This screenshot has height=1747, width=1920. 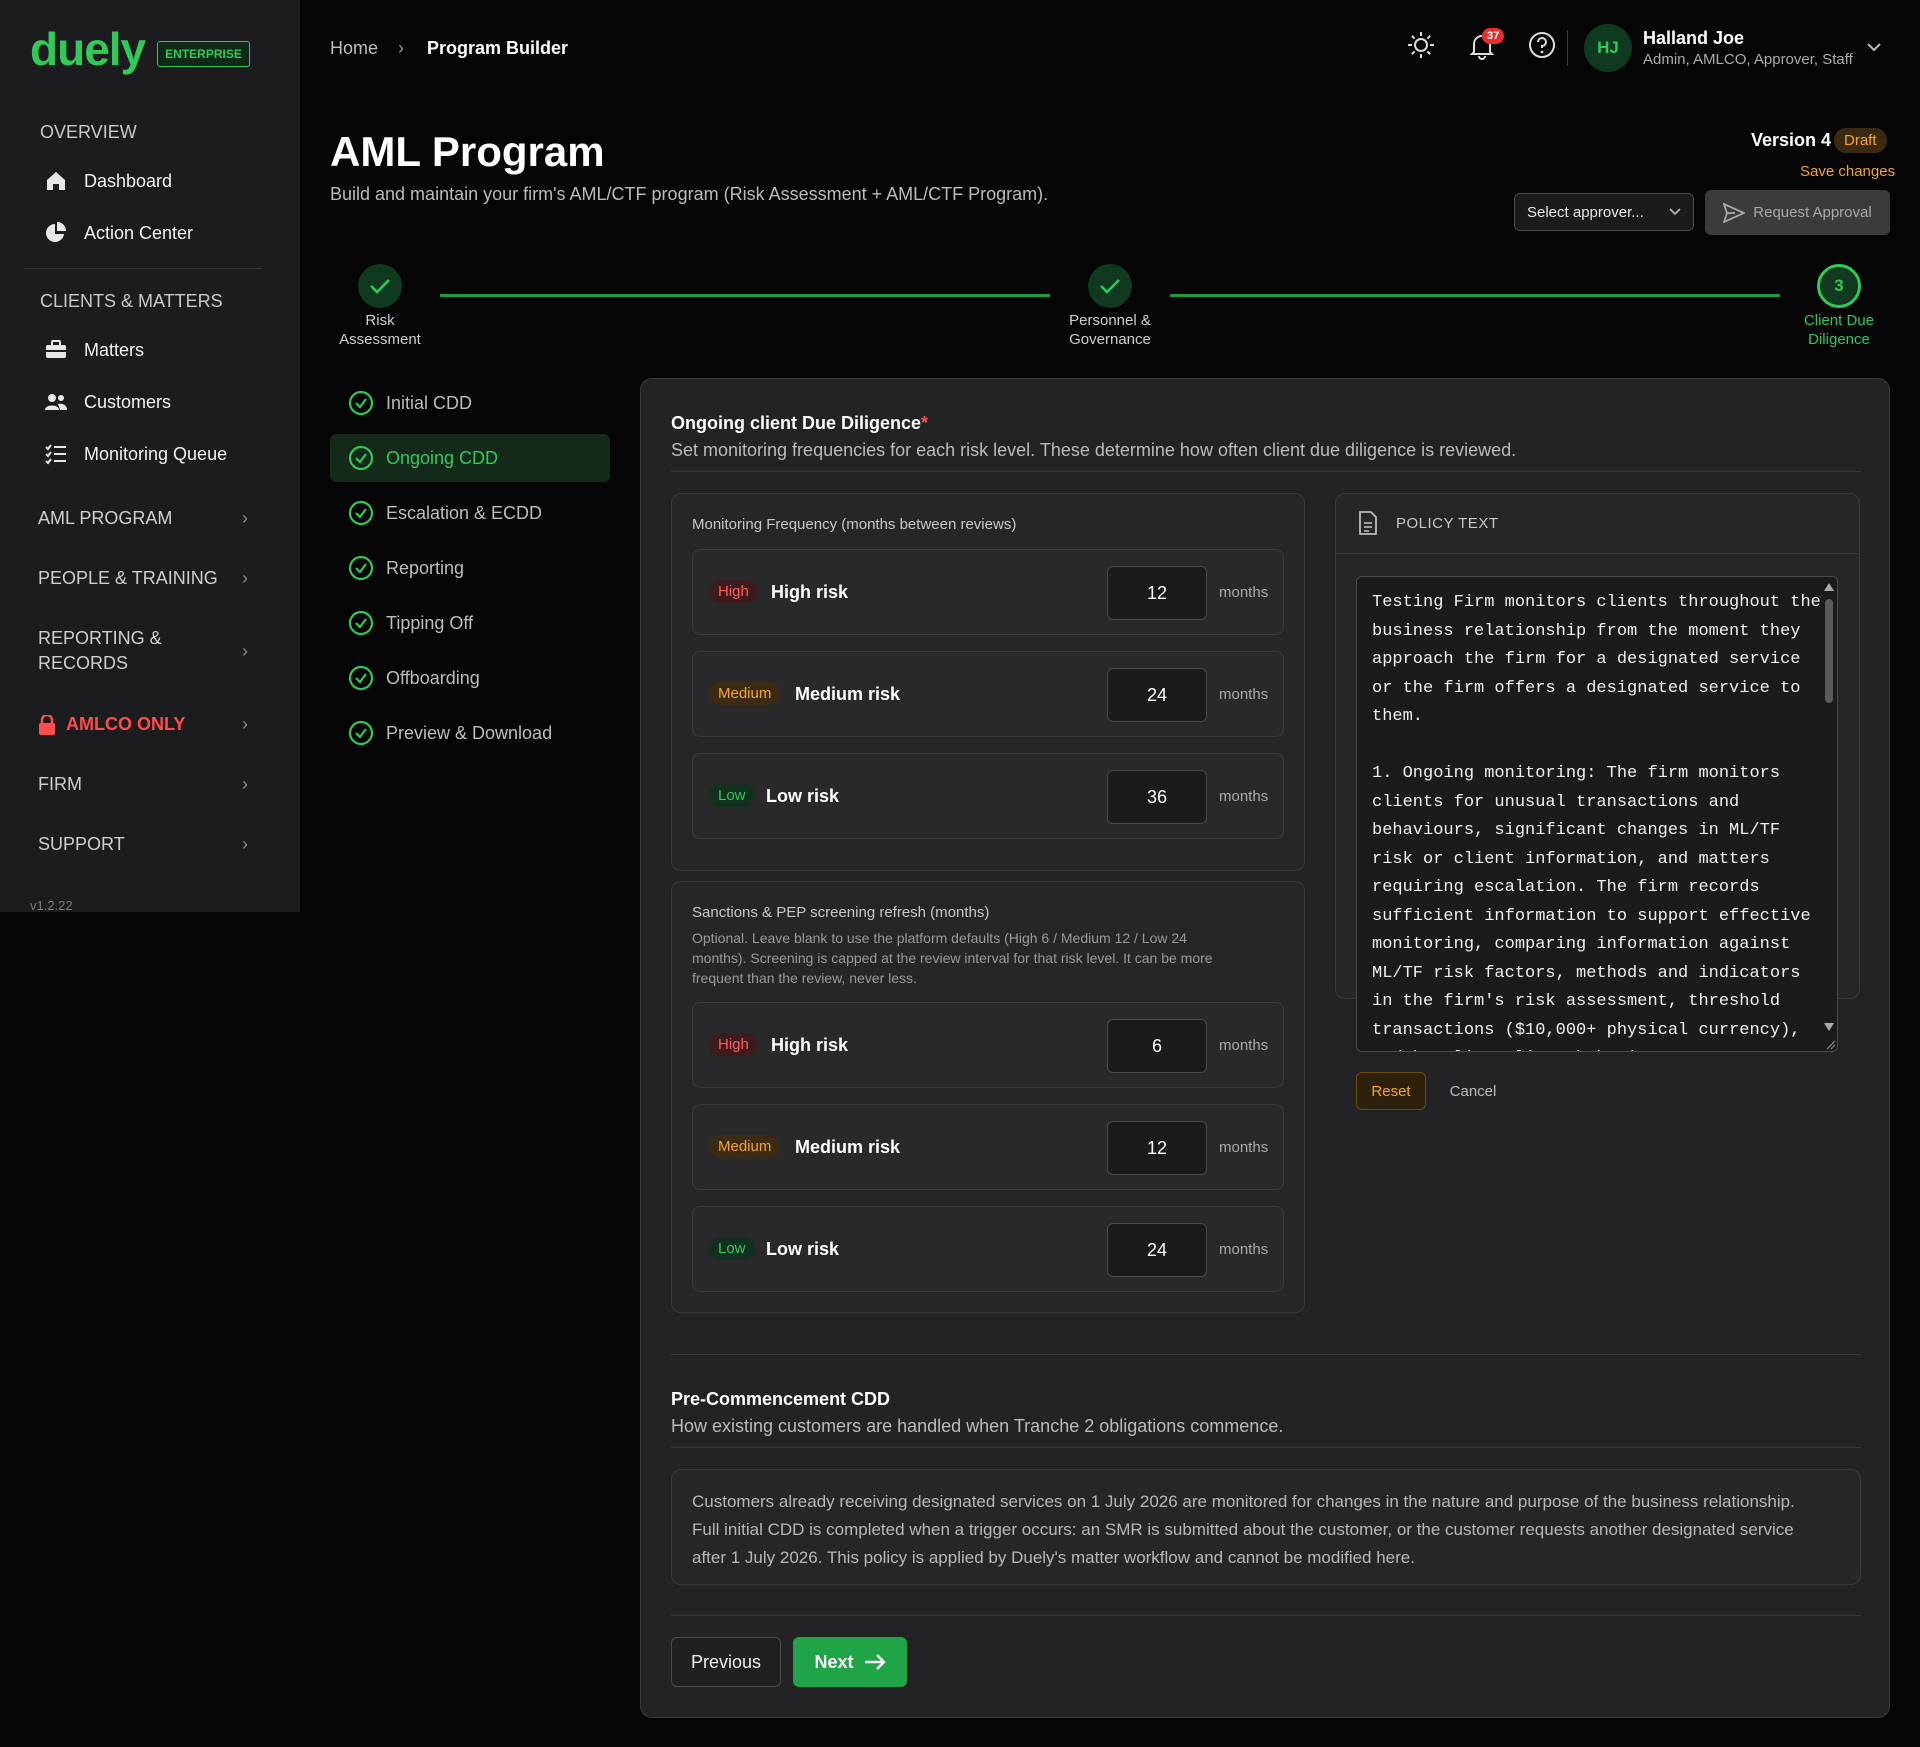 I want to click on scroll-up-icon, so click(x=1829, y=587).